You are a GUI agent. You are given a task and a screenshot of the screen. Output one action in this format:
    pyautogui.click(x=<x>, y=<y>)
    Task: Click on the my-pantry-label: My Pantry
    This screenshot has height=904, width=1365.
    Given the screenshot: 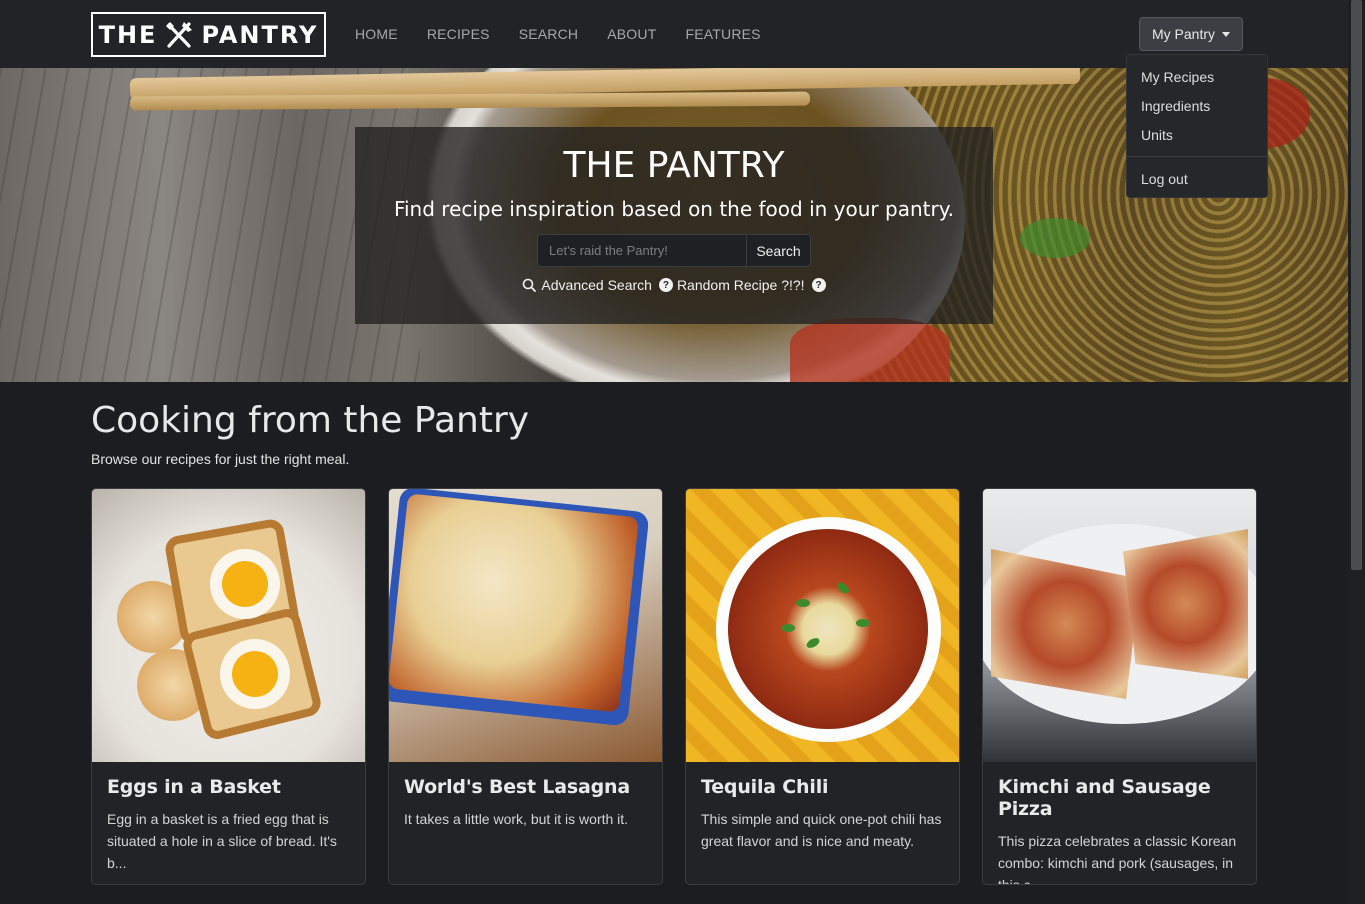 What is the action you would take?
    pyautogui.click(x=1183, y=34)
    